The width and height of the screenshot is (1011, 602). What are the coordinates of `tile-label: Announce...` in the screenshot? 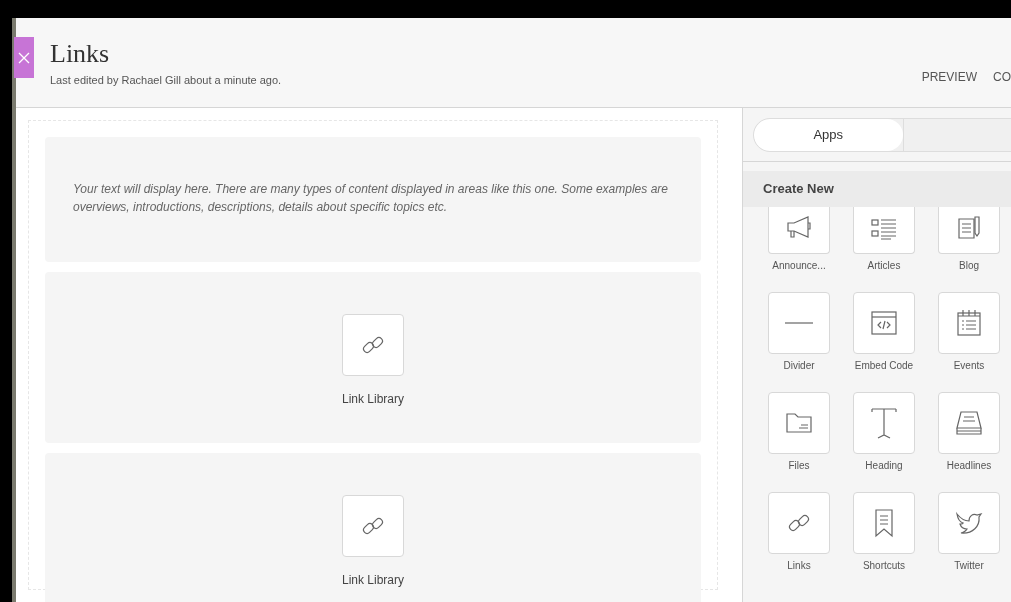 It's located at (799, 266).